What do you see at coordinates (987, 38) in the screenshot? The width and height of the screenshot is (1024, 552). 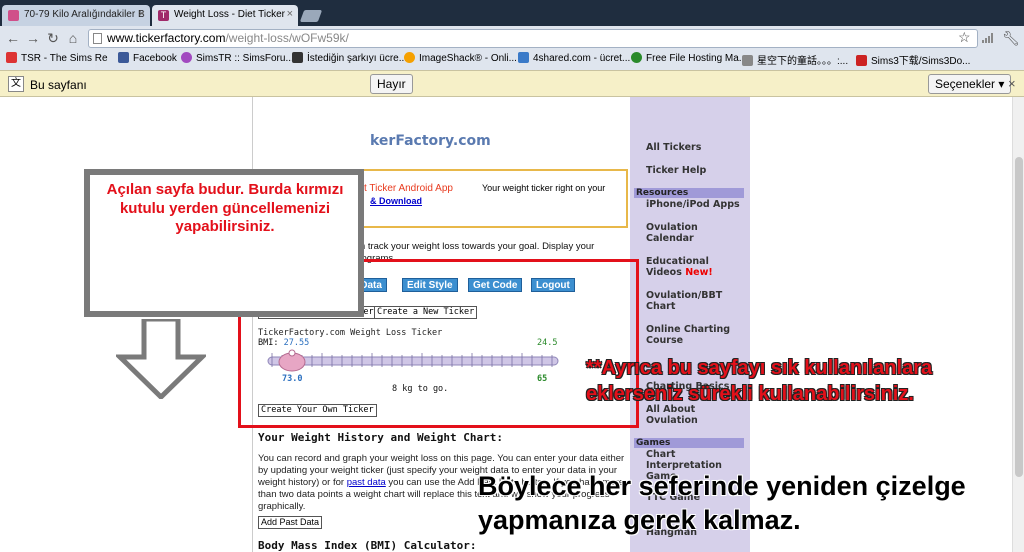 I see `signal-icon` at bounding box center [987, 38].